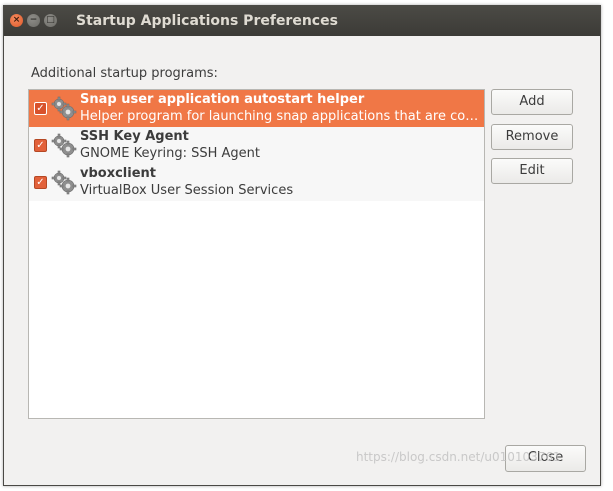 The image size is (613, 491). What do you see at coordinates (532, 137) in the screenshot?
I see `remove-button: Remove` at bounding box center [532, 137].